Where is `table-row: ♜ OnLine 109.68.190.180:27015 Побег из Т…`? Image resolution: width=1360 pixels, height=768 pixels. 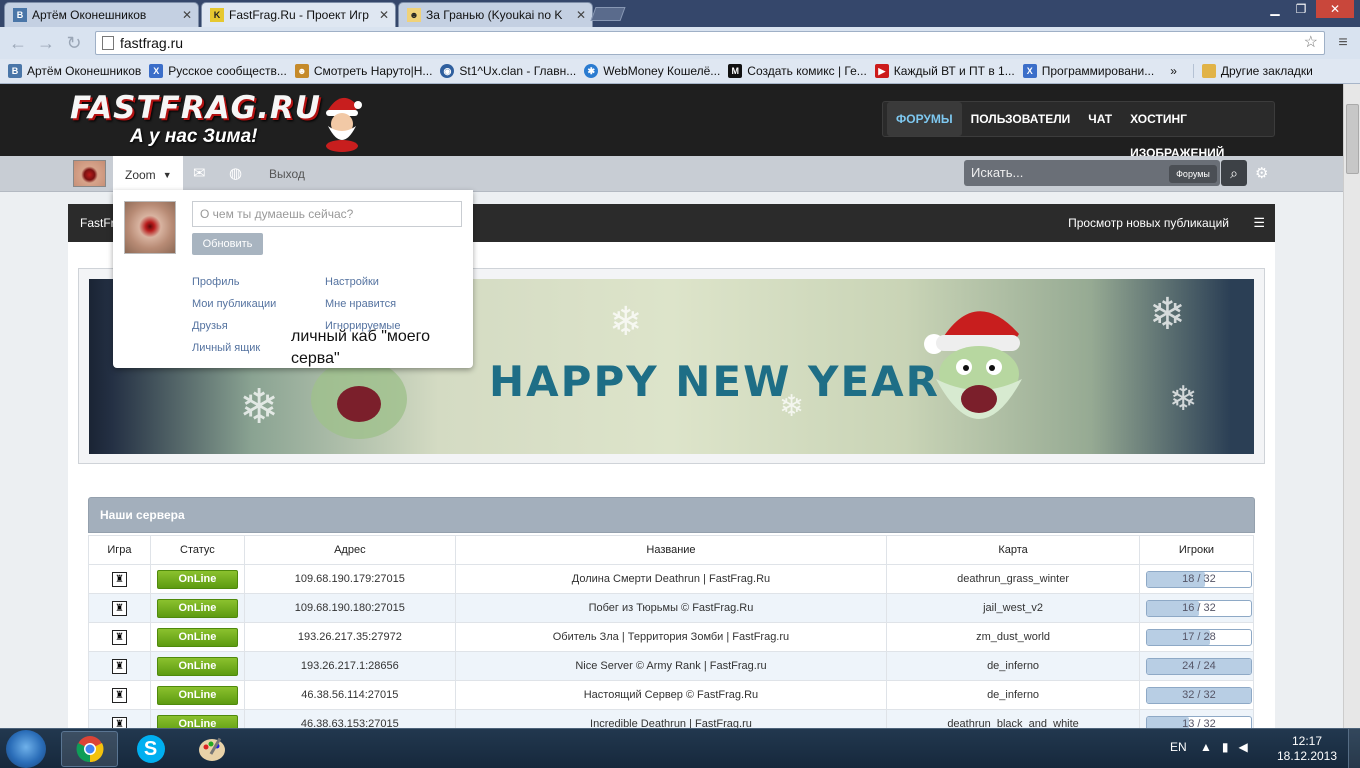
table-row: ♜ OnLine 109.68.190.180:27015 Побег из Т… is located at coordinates (671, 608).